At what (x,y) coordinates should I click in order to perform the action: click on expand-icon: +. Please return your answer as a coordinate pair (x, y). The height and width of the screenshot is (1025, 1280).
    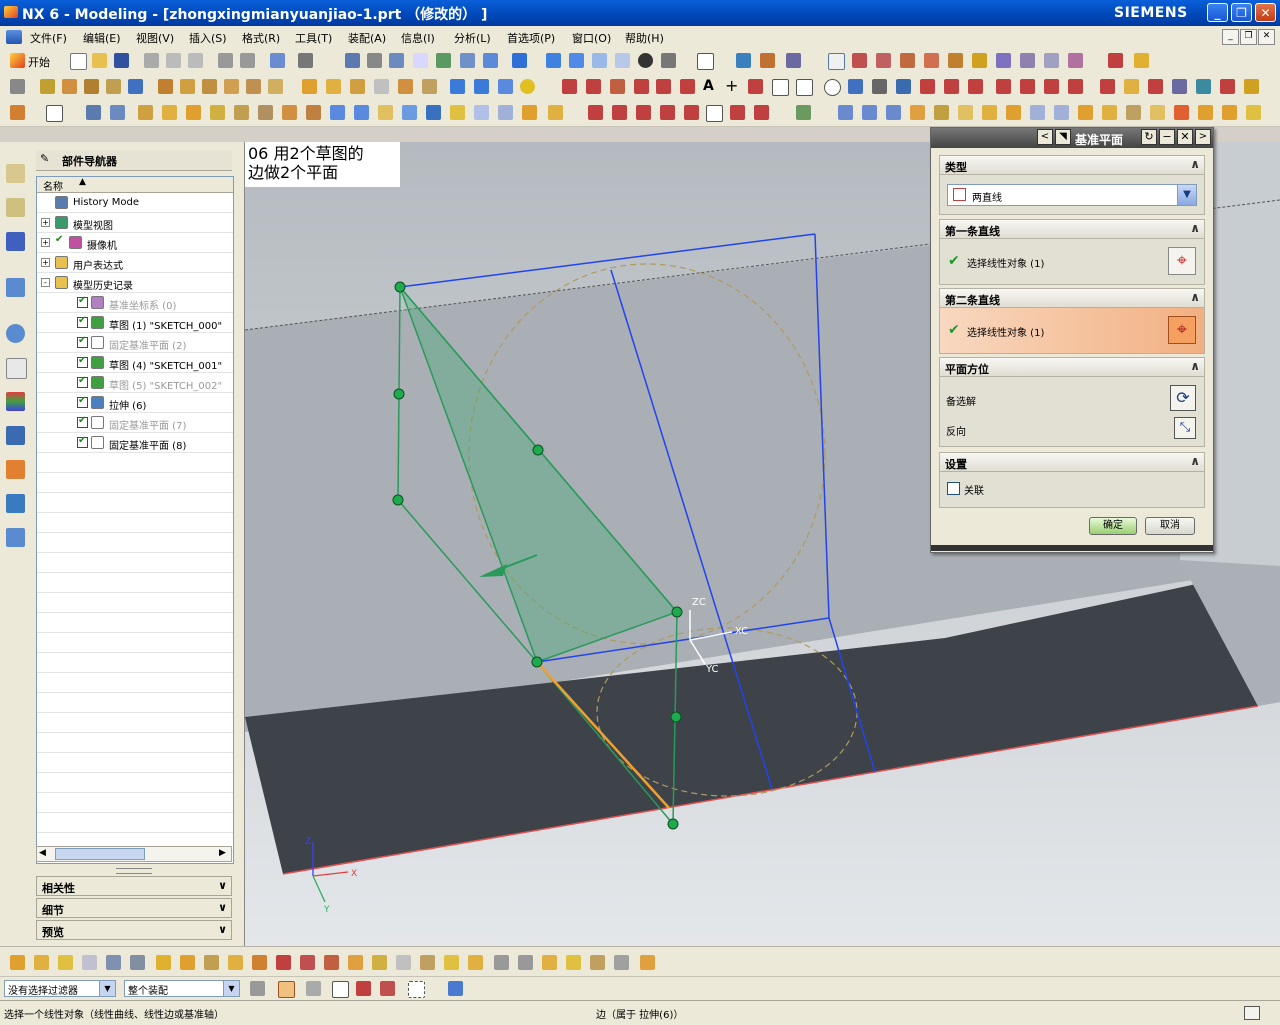
    Looking at the image, I should click on (45, 222).